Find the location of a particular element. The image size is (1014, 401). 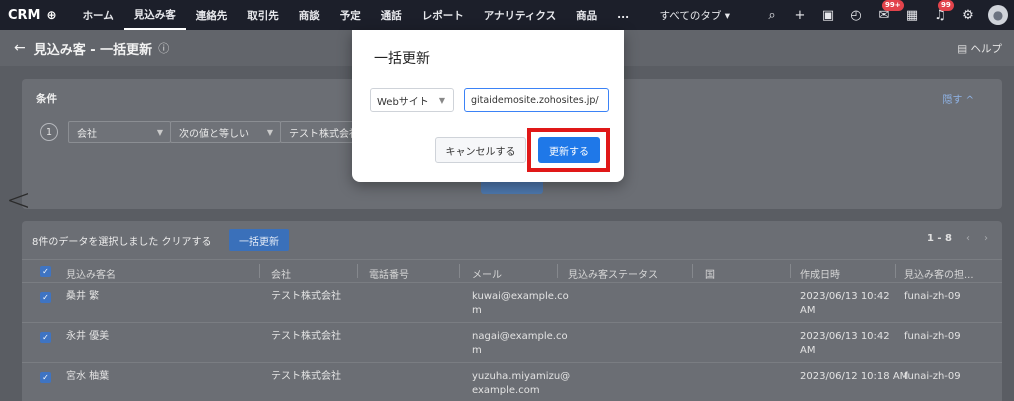

column-header-phone: 電話番号 is located at coordinates (389, 273).